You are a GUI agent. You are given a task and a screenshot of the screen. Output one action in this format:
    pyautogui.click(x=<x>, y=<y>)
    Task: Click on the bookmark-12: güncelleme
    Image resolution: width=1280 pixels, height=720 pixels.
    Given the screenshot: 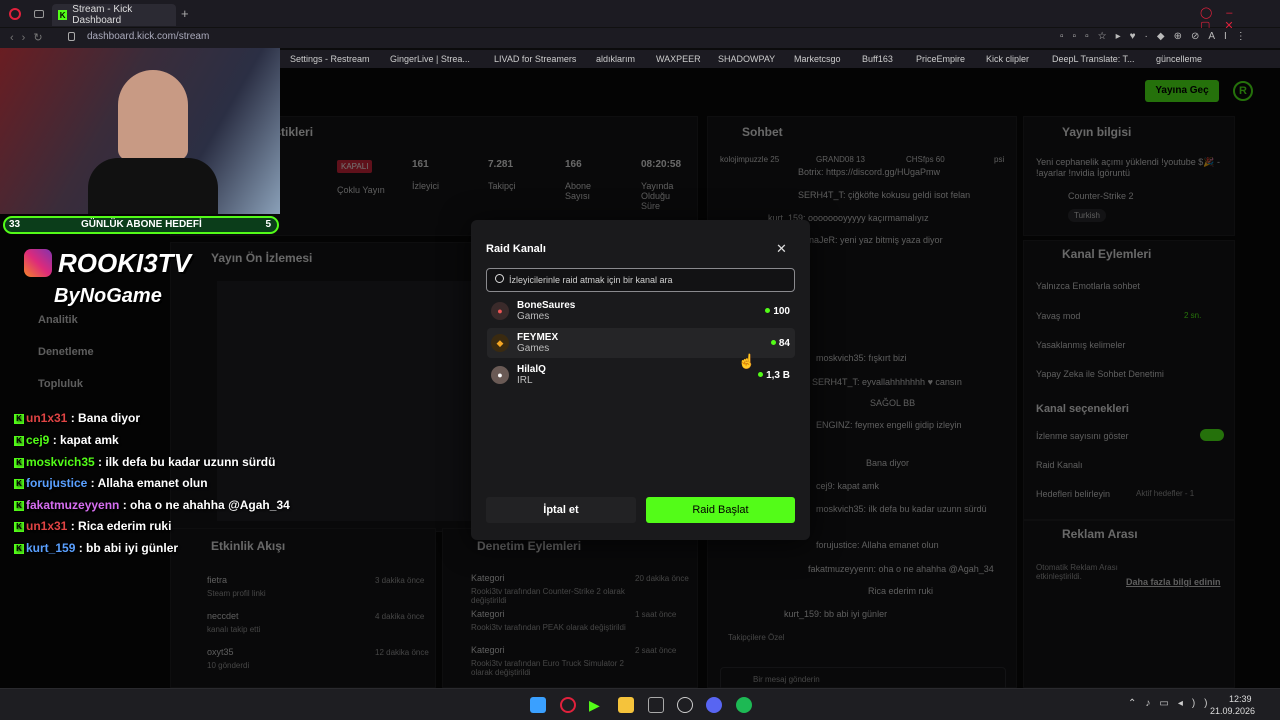 What is the action you would take?
    pyautogui.click(x=1179, y=59)
    